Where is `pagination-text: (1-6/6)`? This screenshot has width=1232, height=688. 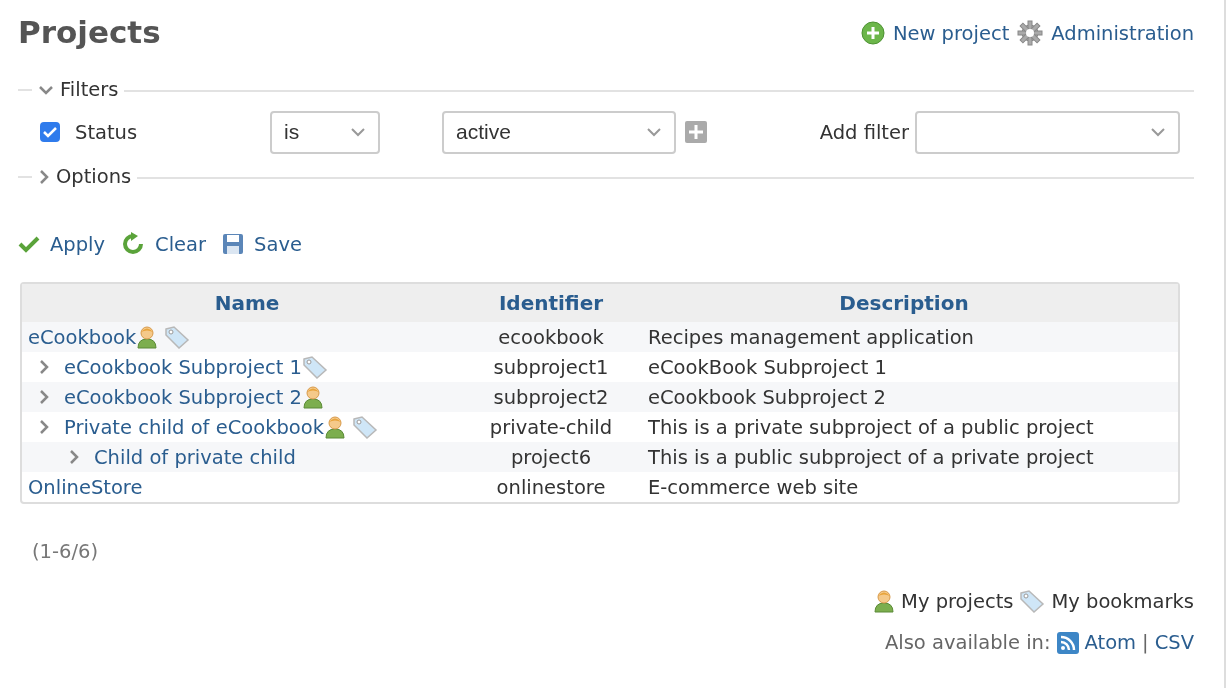
pagination-text: (1-6/6) is located at coordinates (66, 551).